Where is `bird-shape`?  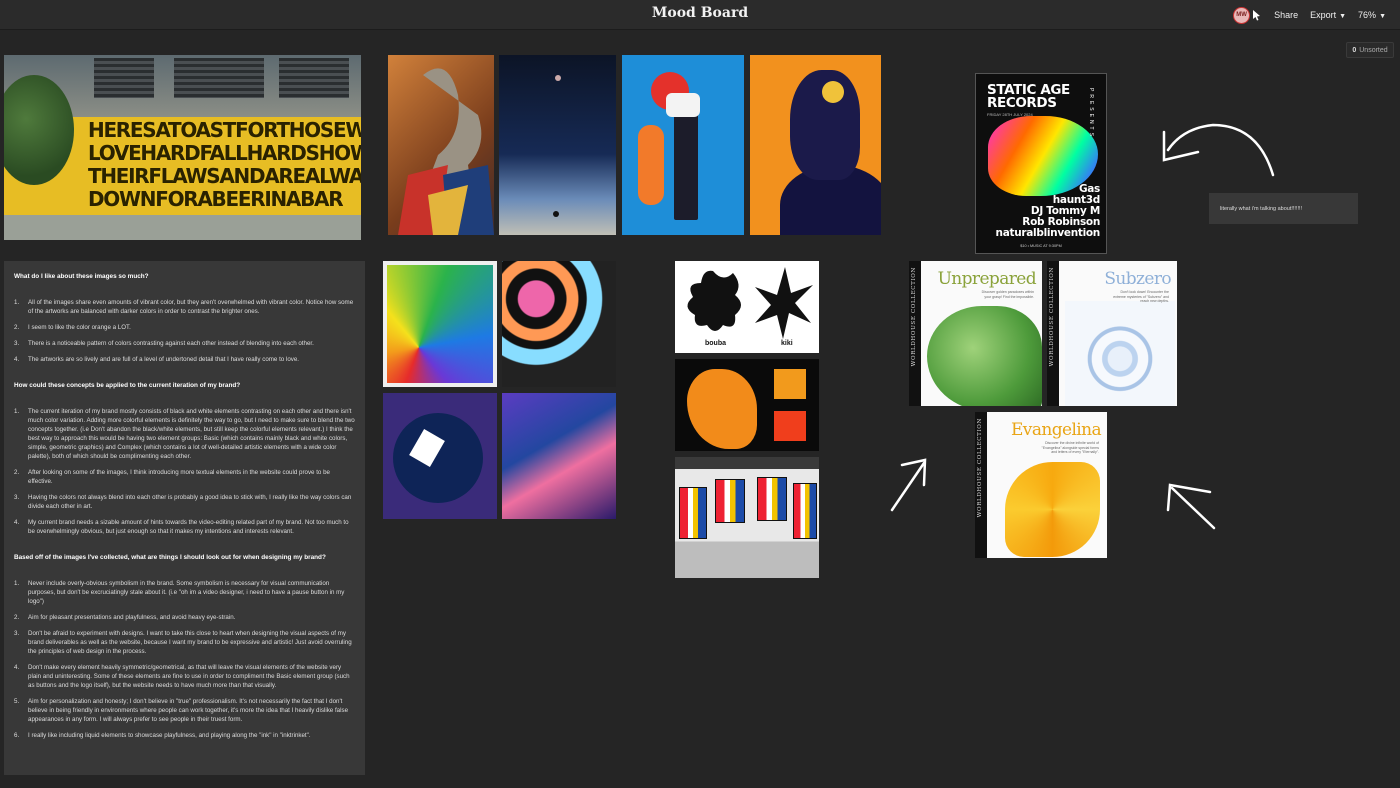 bird-shape is located at coordinates (438, 458).